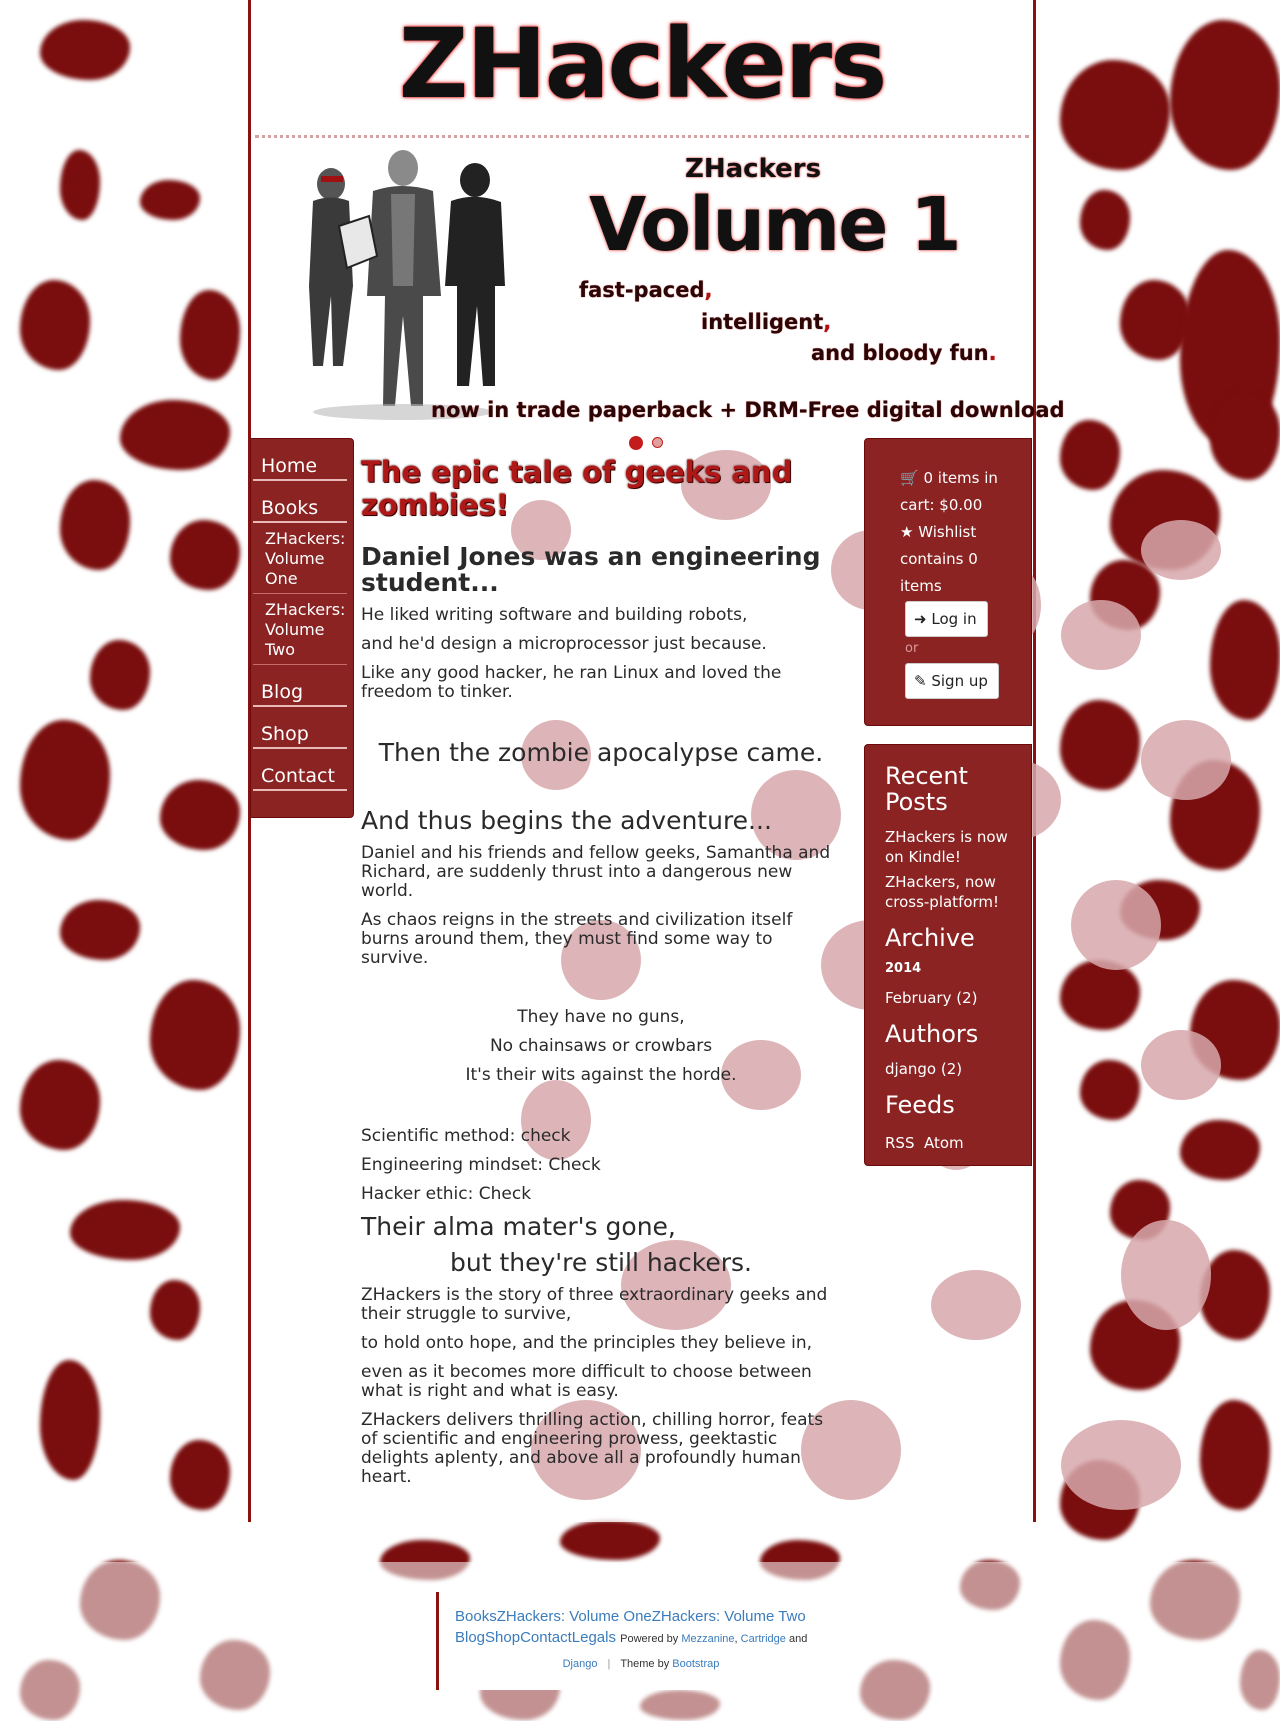 The image size is (1280, 1721). What do you see at coordinates (952, 681) in the screenshot?
I see `signup-button: ✎ Sign up` at bounding box center [952, 681].